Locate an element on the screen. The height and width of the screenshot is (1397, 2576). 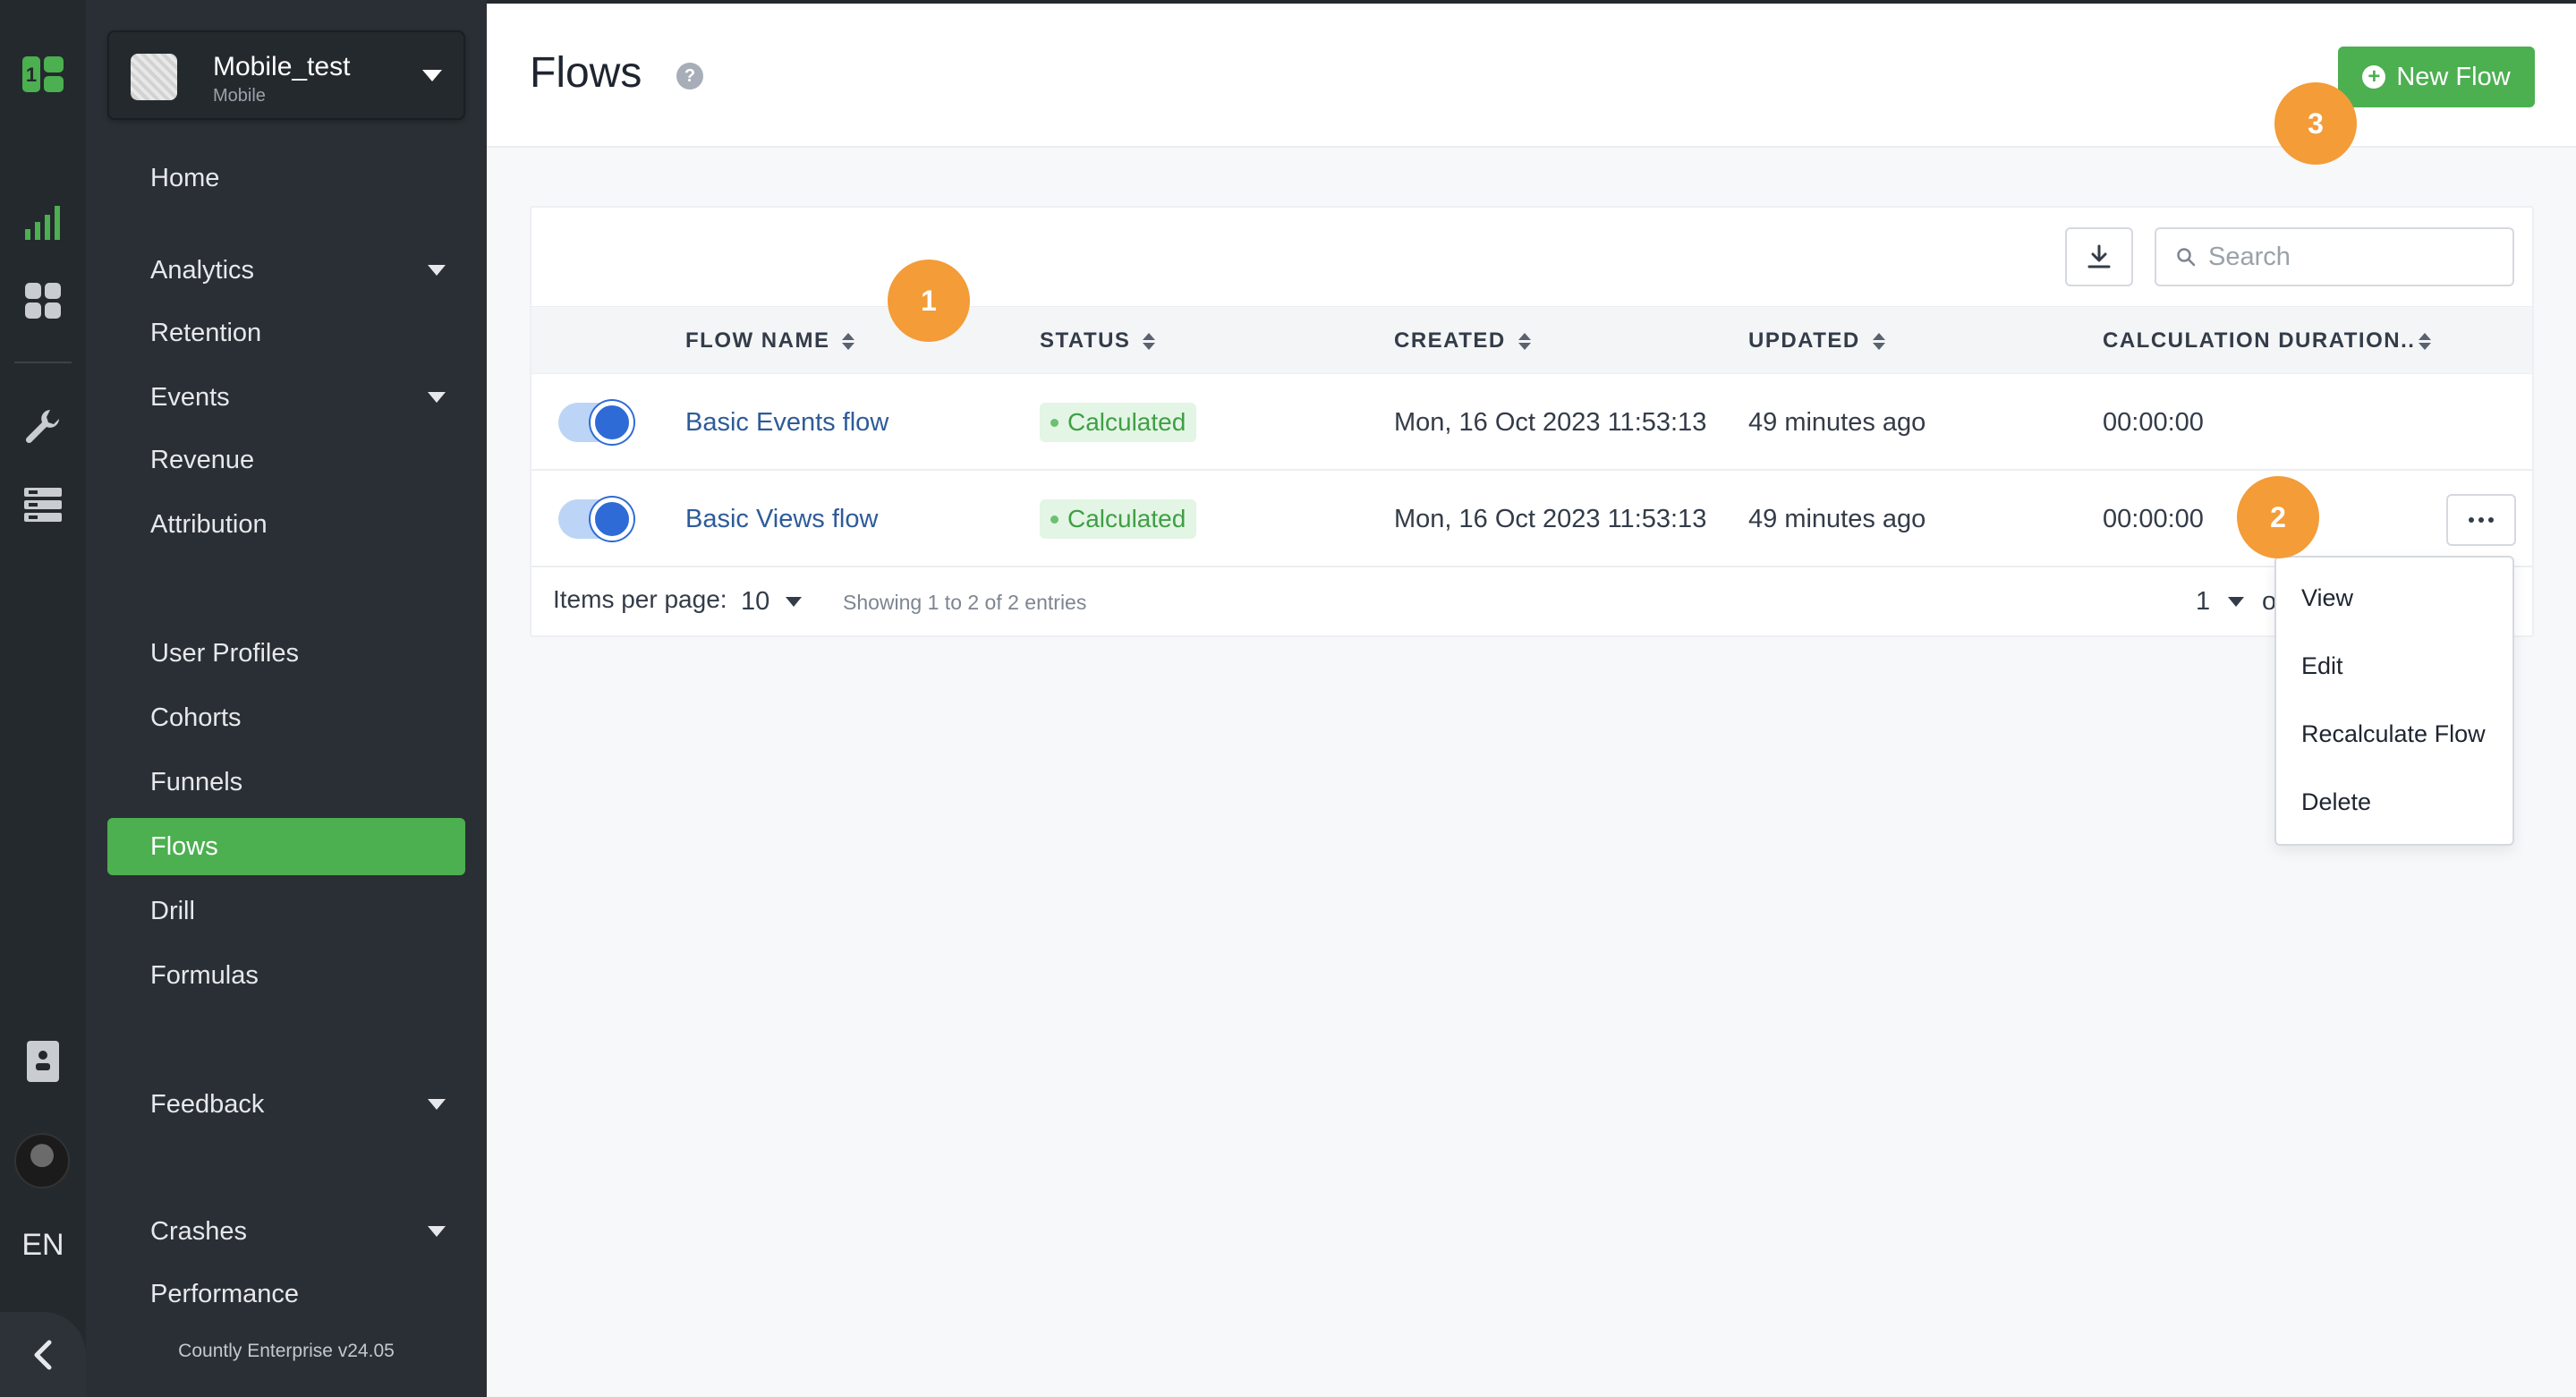
search-field is located at coordinates (2334, 256).